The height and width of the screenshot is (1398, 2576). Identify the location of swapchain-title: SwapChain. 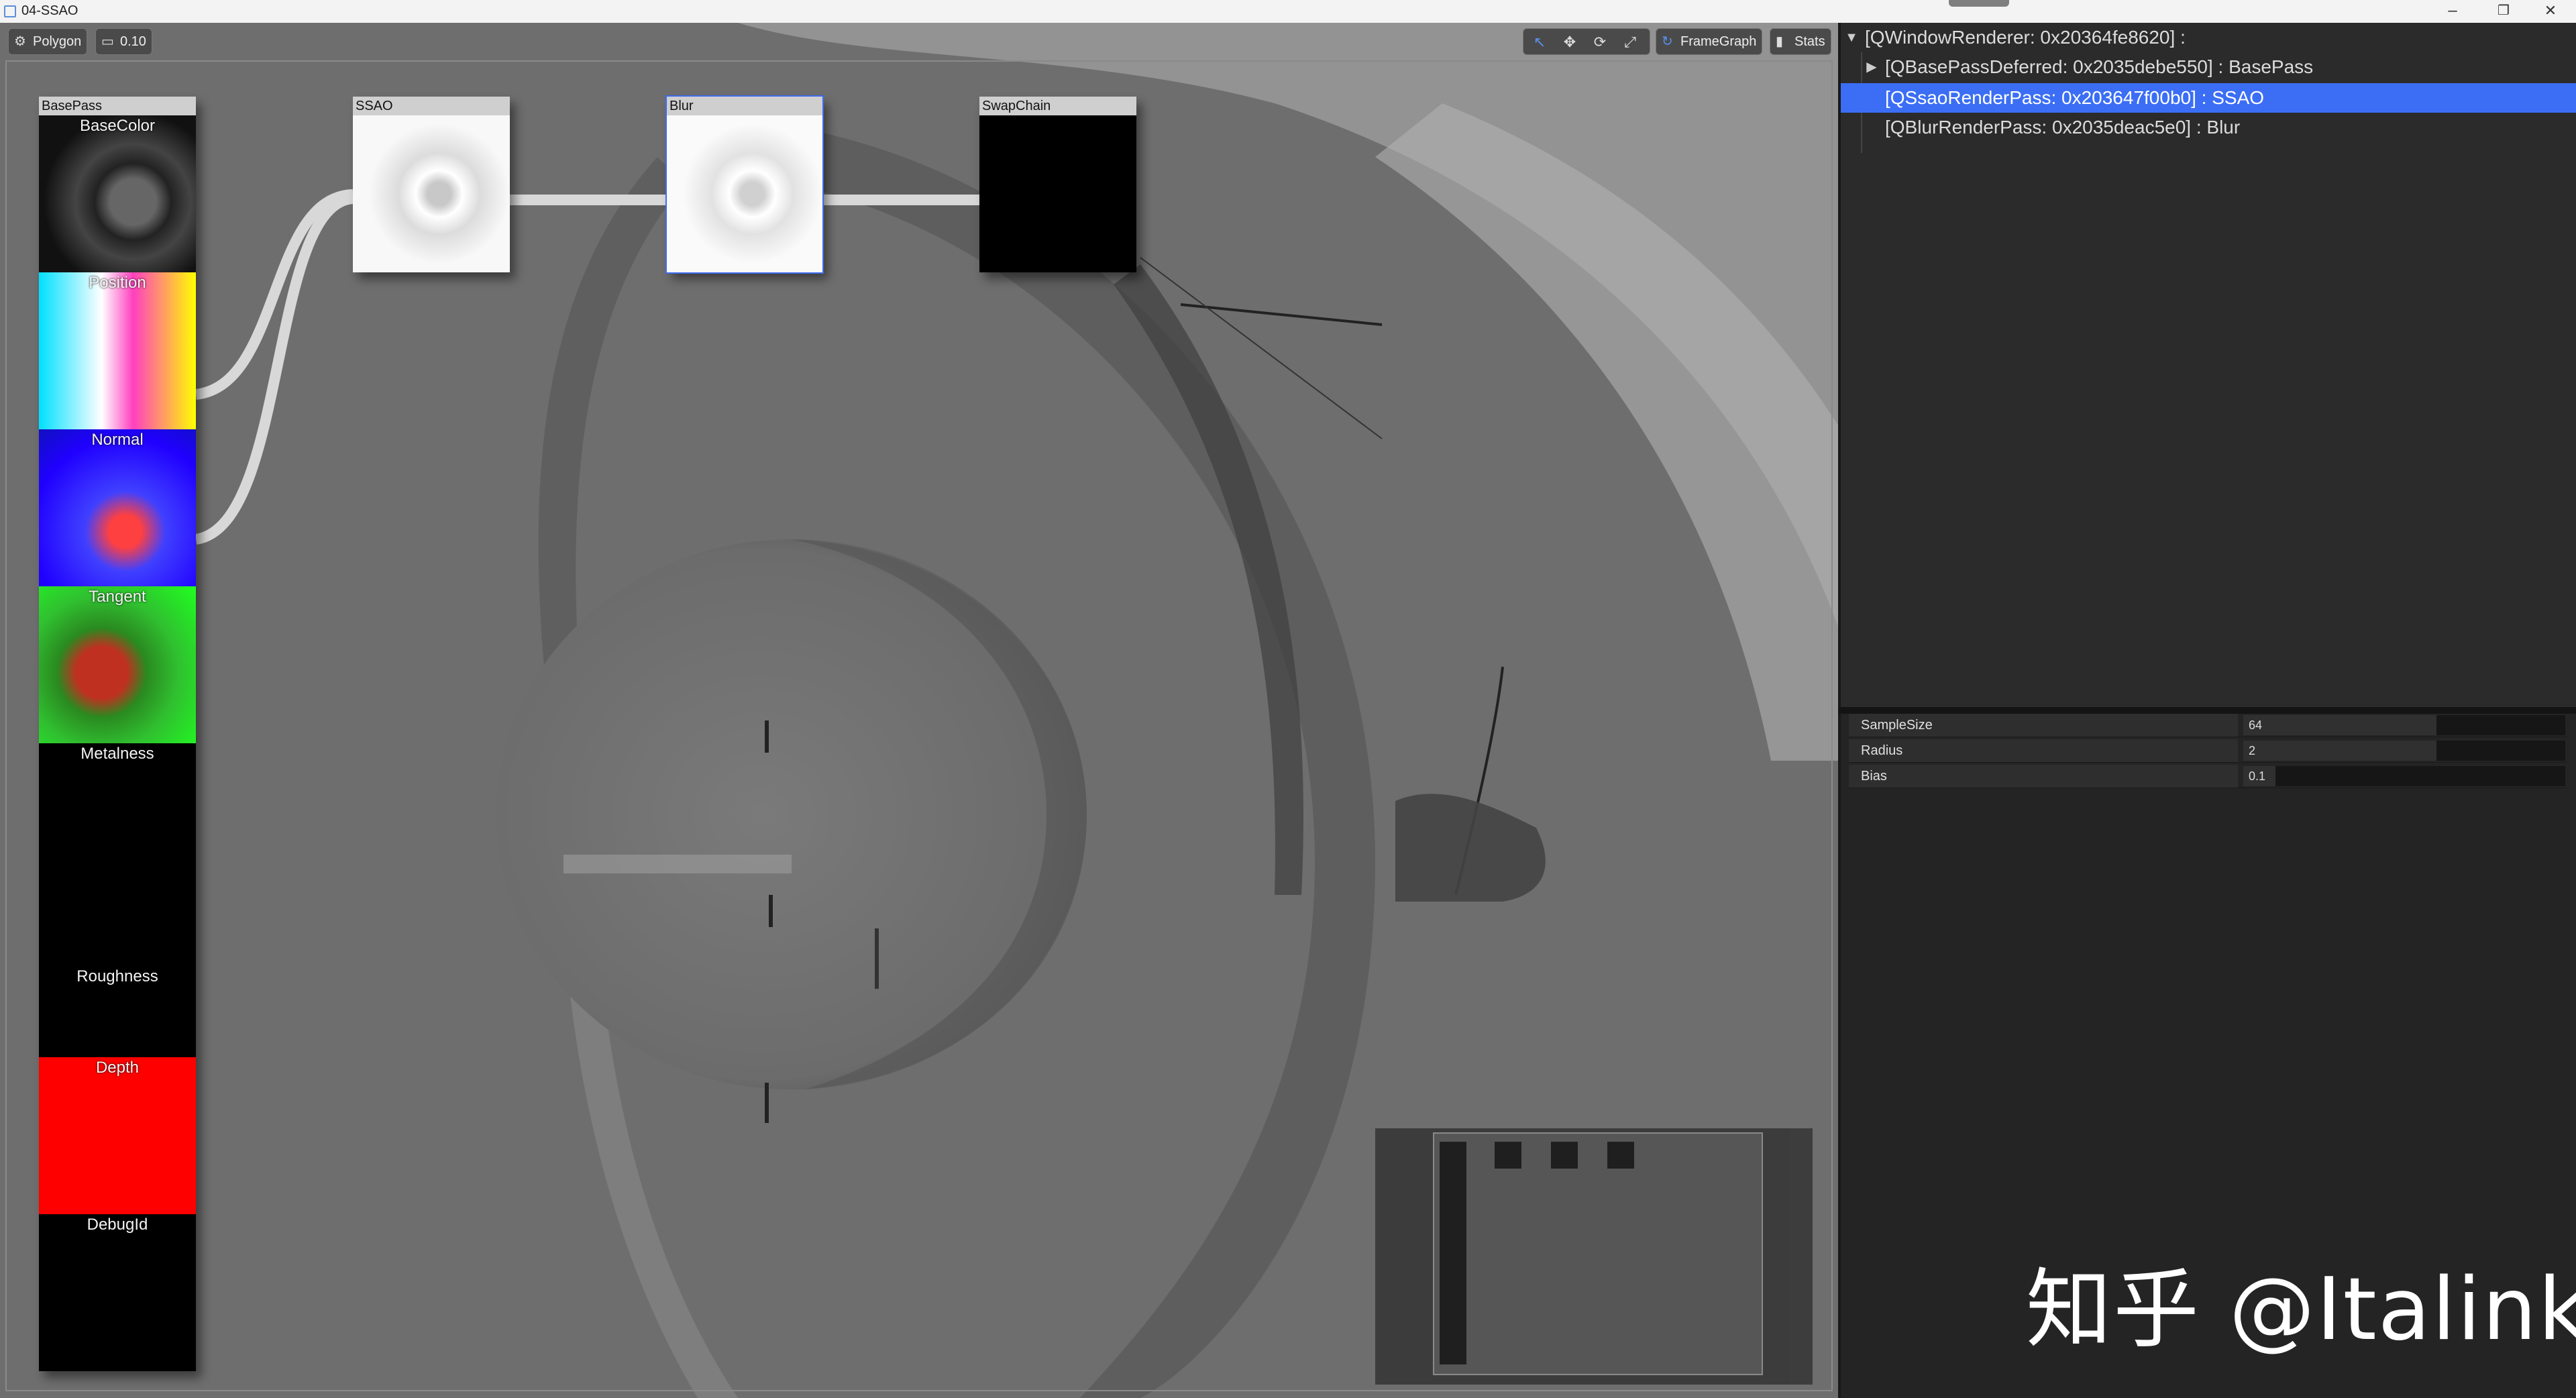
(1057, 106).